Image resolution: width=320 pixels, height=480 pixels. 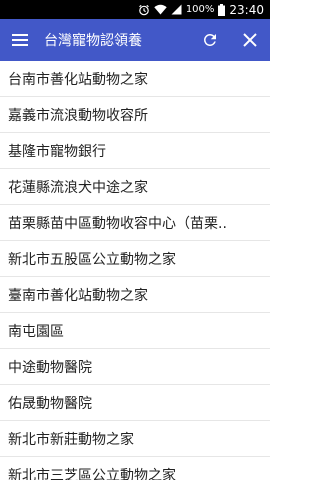 I want to click on list-item: 苗栗縣苗中區動物收容中心（苗栗.., so click(x=135, y=223).